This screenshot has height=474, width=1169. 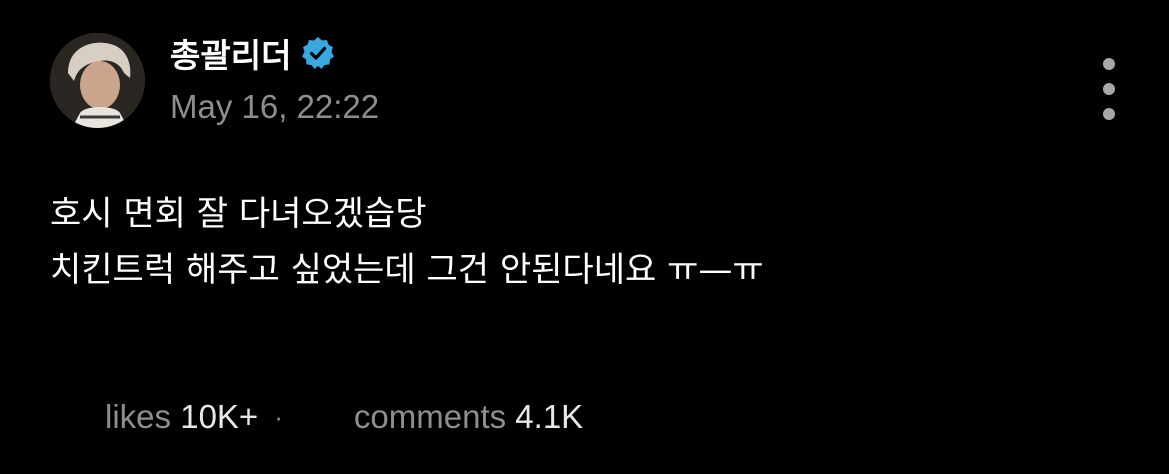 I want to click on post-timestamp: May 16, 22:22, so click(x=275, y=106).